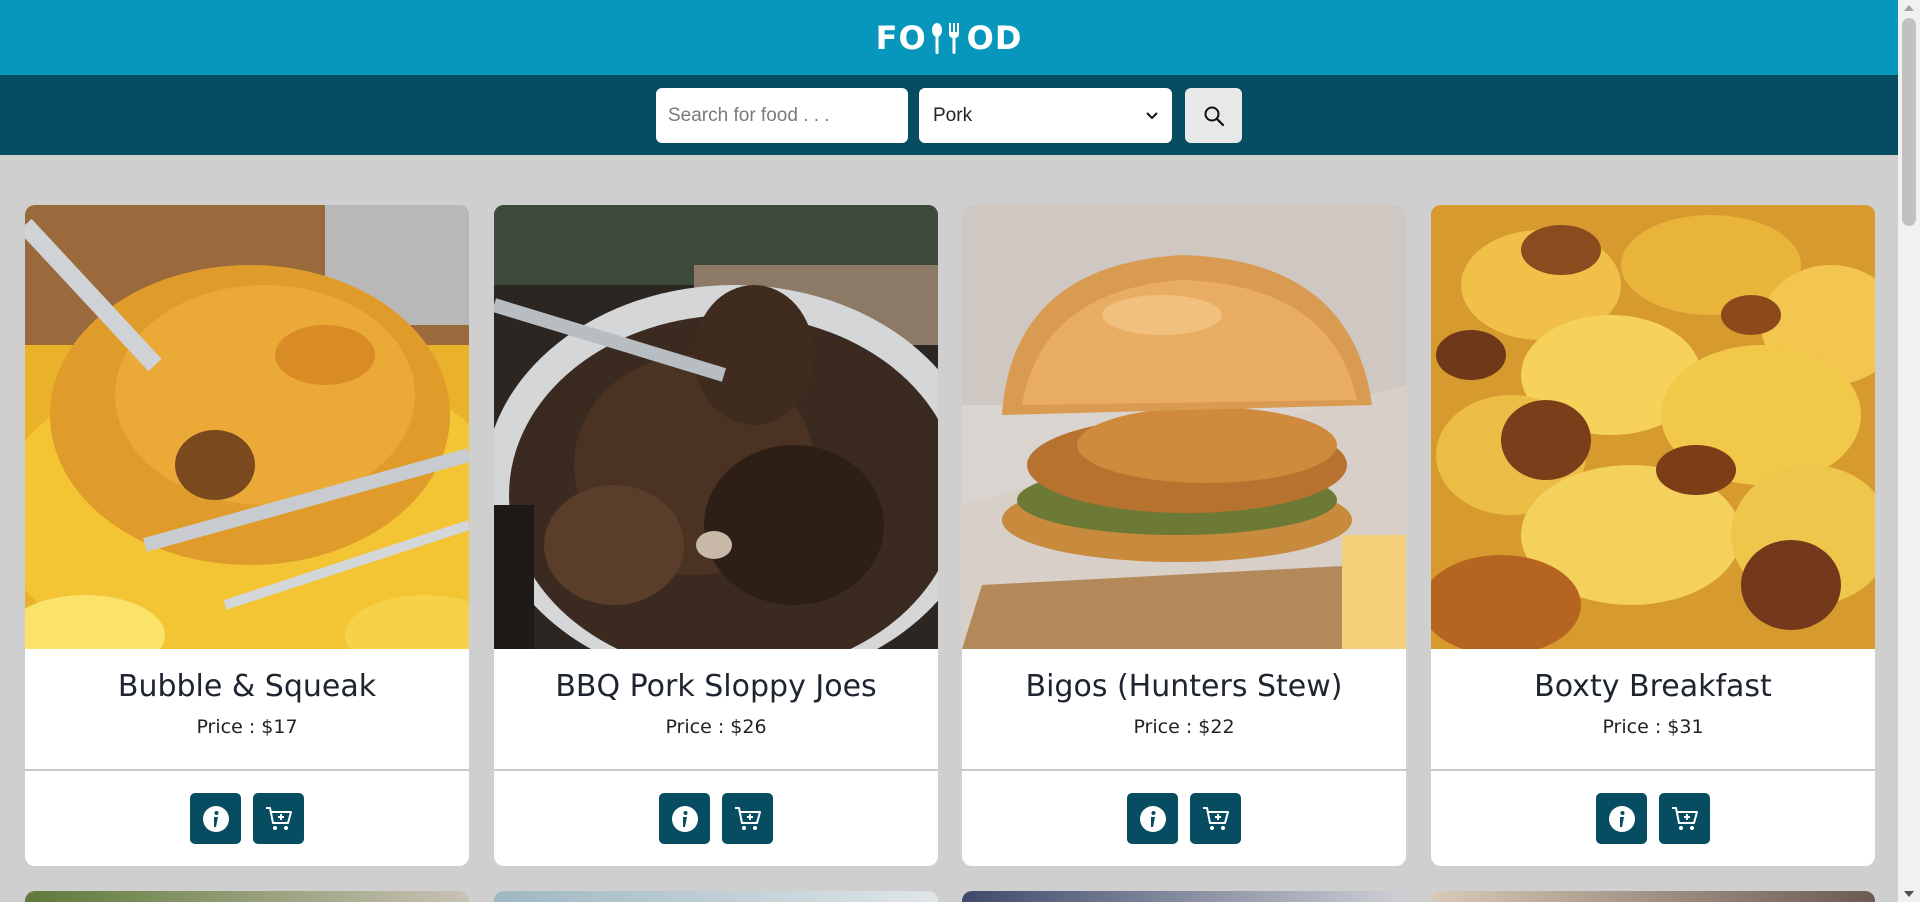 This screenshot has width=1920, height=902. What do you see at coordinates (247, 686) in the screenshot?
I see `food-title: Bubble & Squeak` at bounding box center [247, 686].